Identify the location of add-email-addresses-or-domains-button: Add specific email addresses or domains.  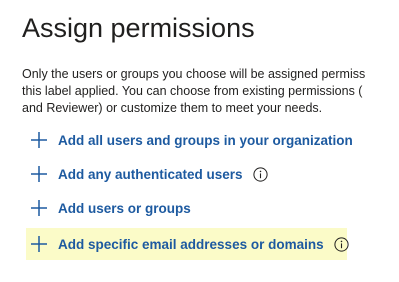
(187, 244).